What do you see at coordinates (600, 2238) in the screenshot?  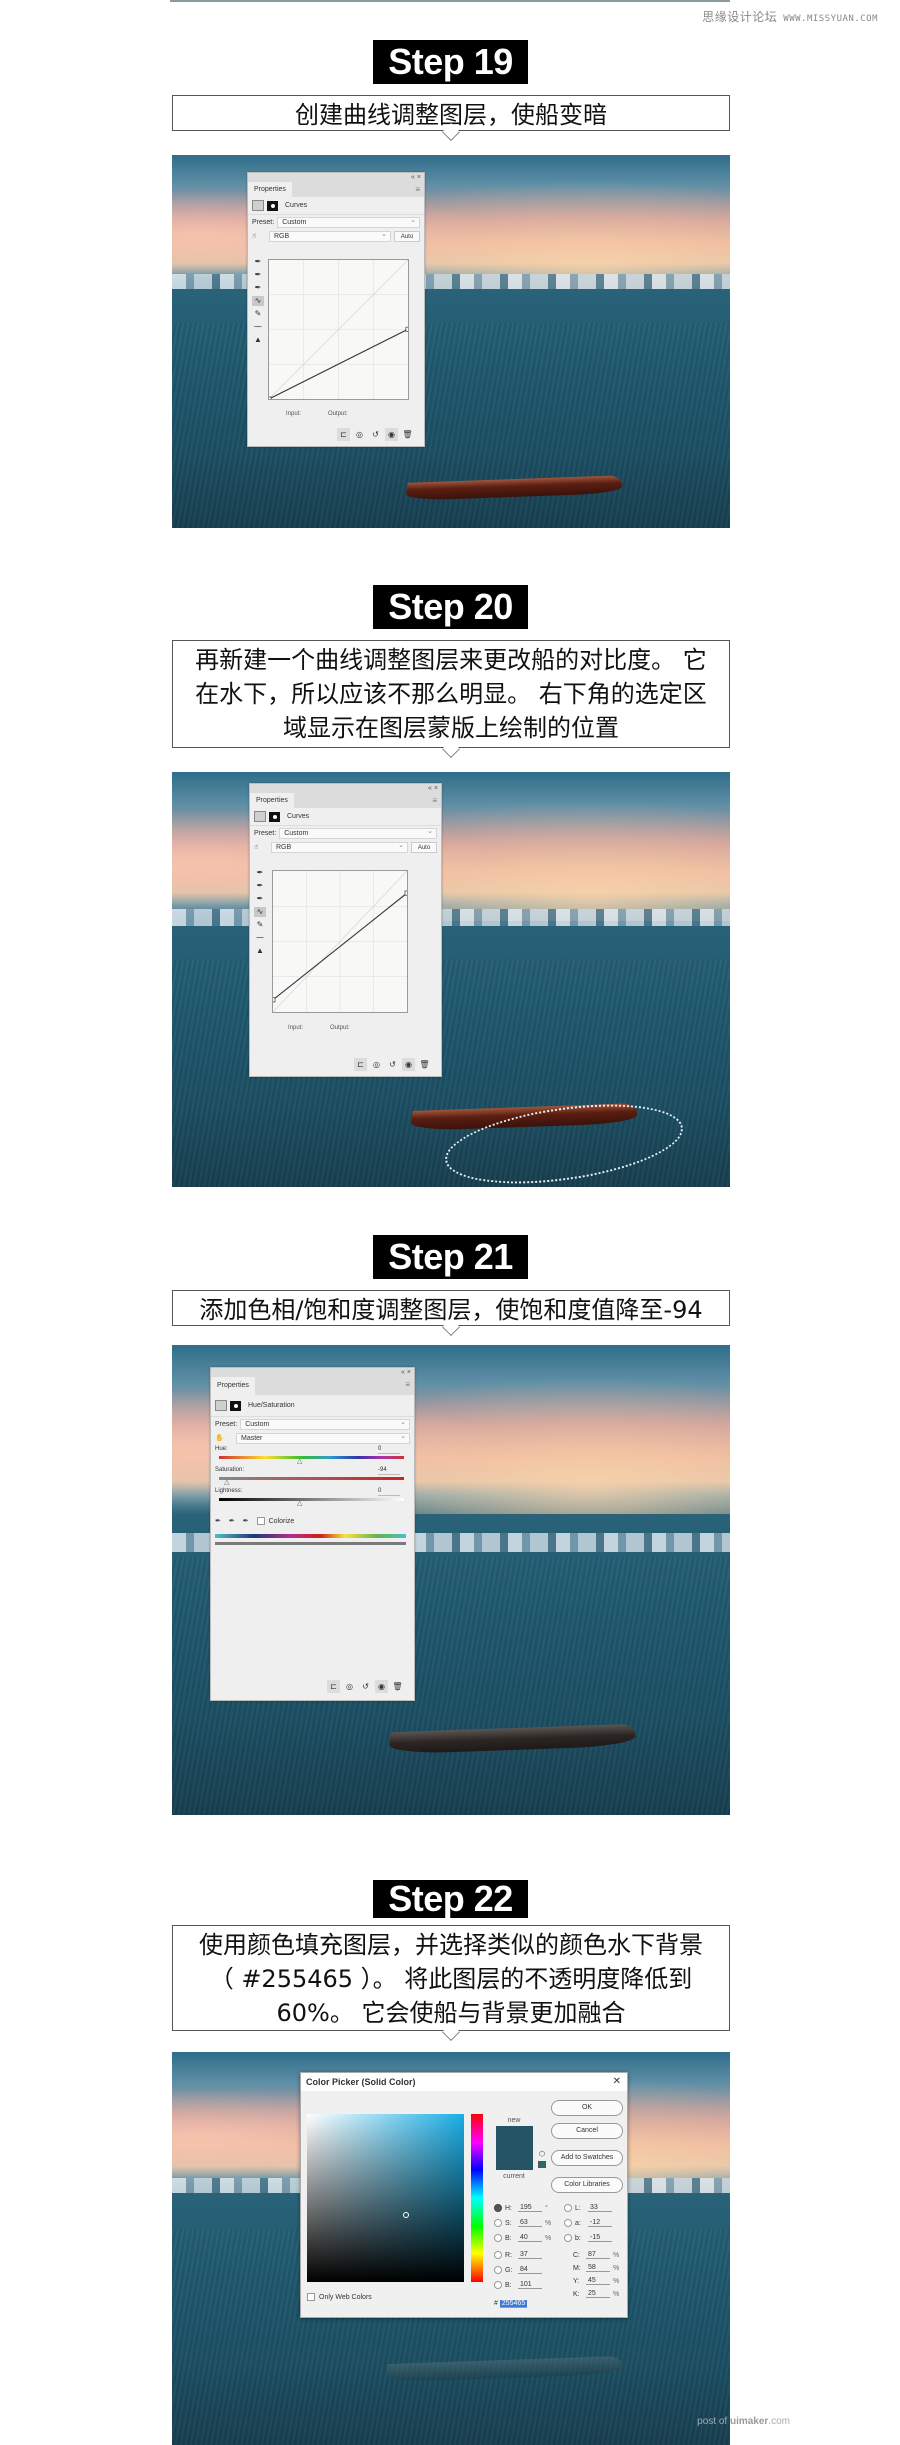 I see `value-input: -15` at bounding box center [600, 2238].